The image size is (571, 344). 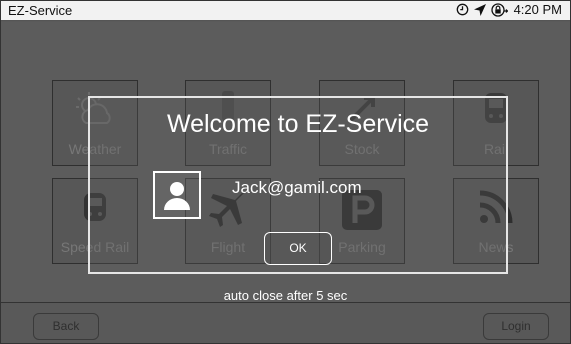 I want to click on user-email: Jack@gamil.com, so click(x=297, y=187).